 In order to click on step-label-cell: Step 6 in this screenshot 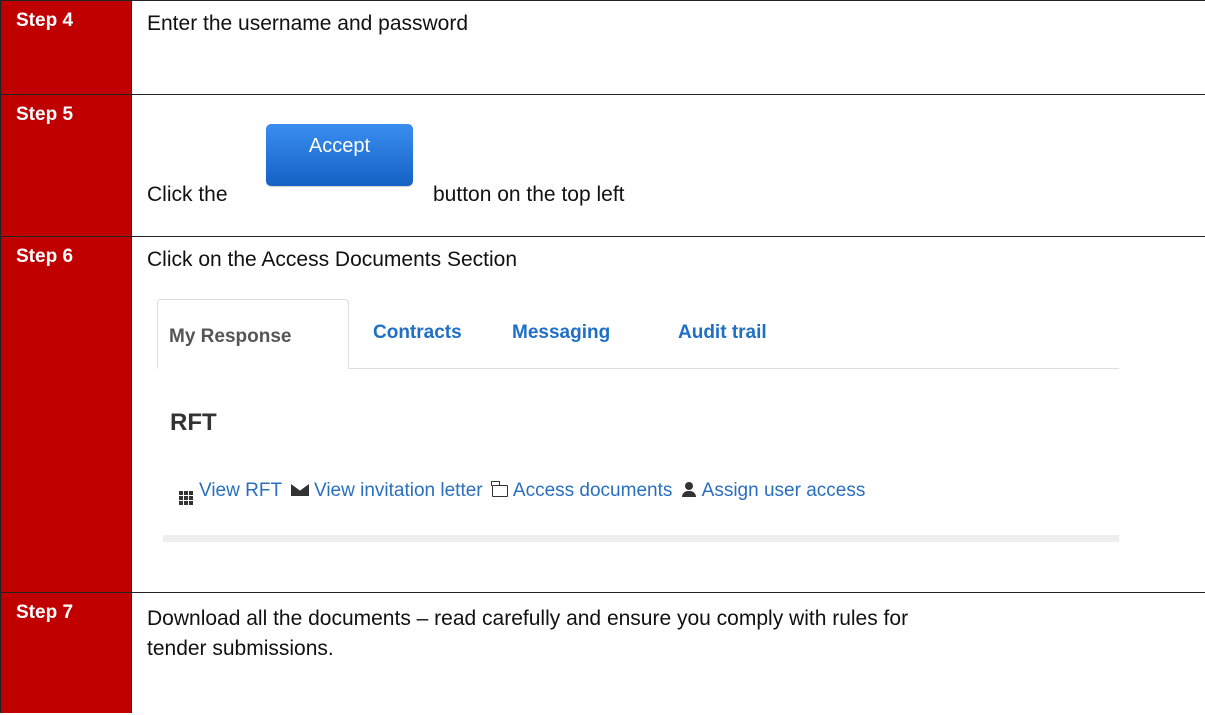, I will do `click(66, 414)`.